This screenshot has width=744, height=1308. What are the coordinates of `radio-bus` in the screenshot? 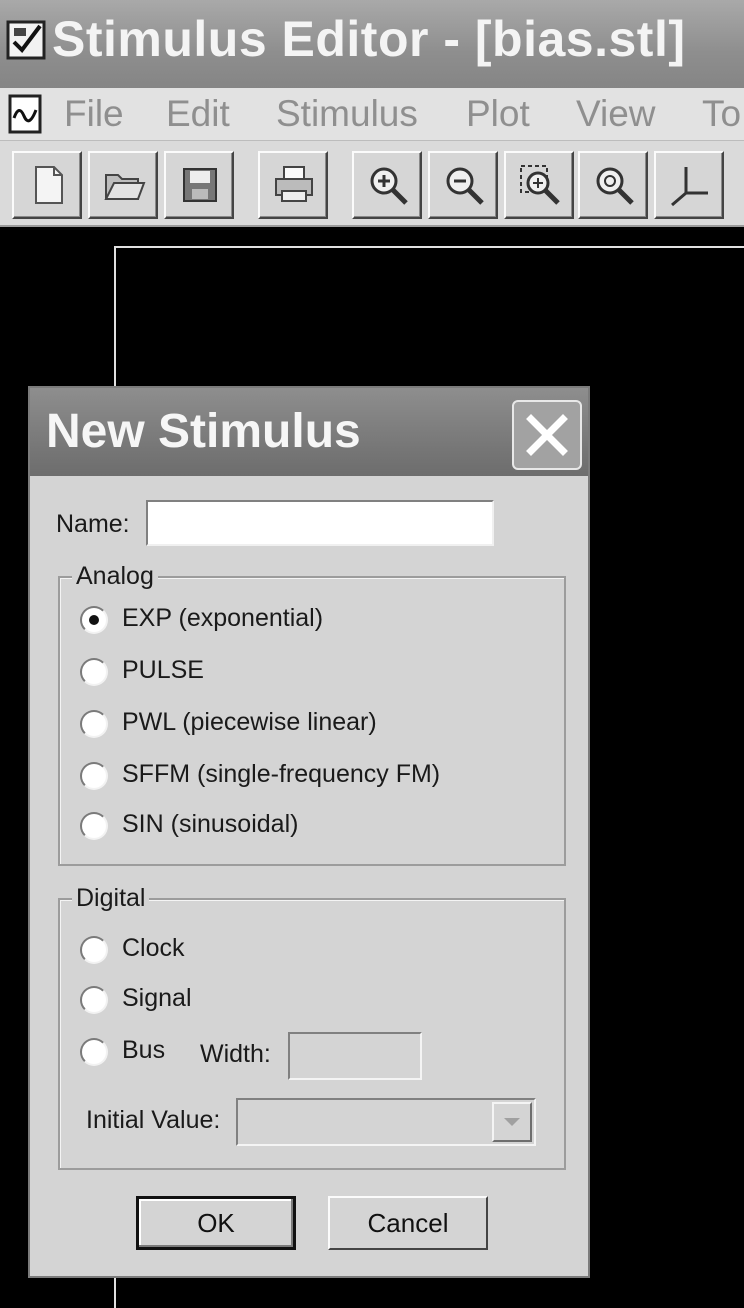 It's located at (94, 1052).